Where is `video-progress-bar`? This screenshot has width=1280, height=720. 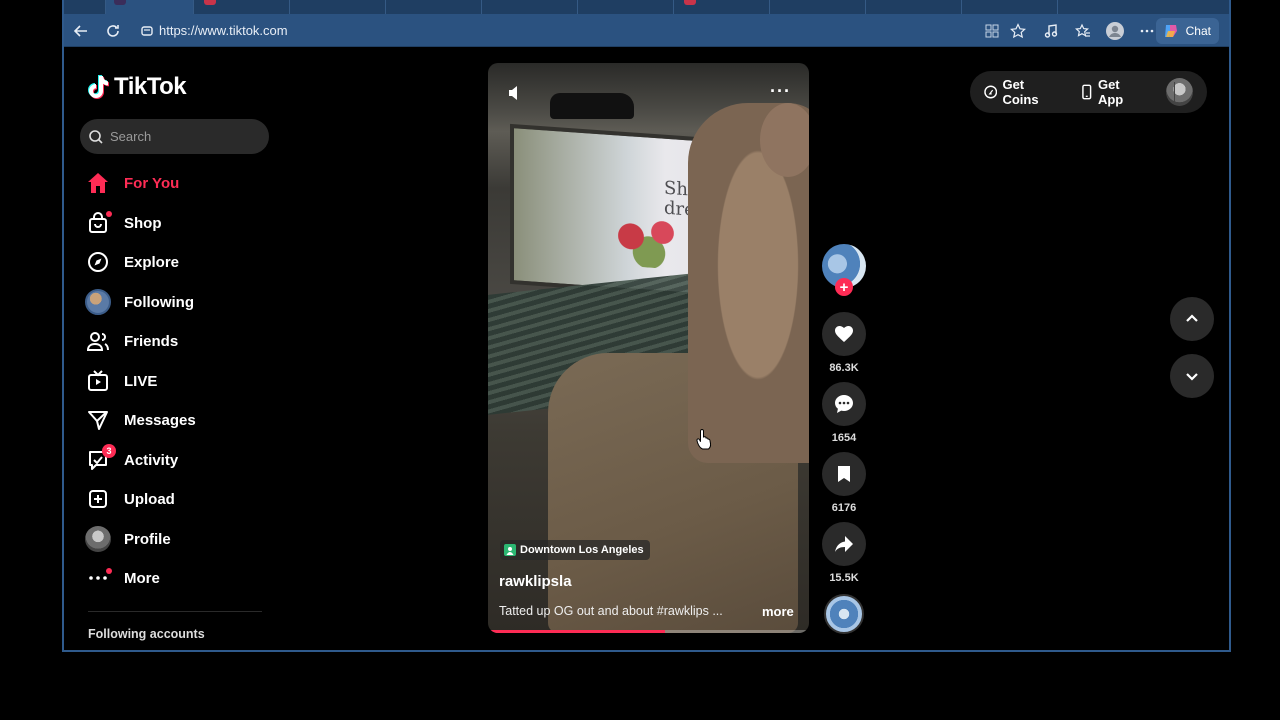
video-progress-bar is located at coordinates (576, 631).